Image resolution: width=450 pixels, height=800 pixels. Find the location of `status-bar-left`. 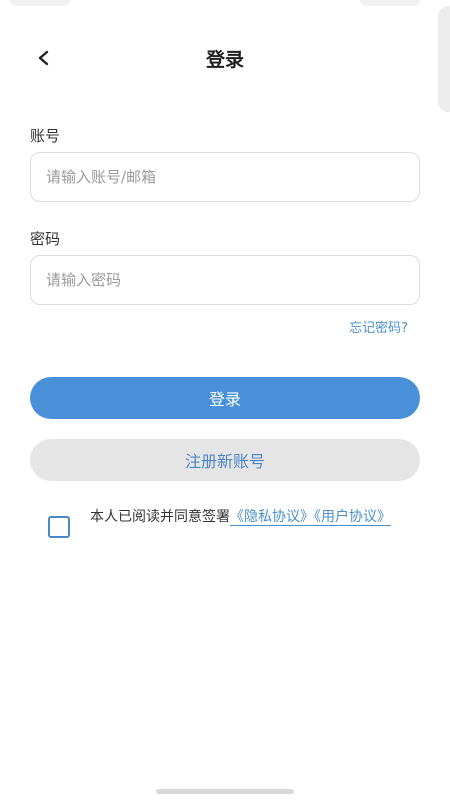

status-bar-left is located at coordinates (40, 3).